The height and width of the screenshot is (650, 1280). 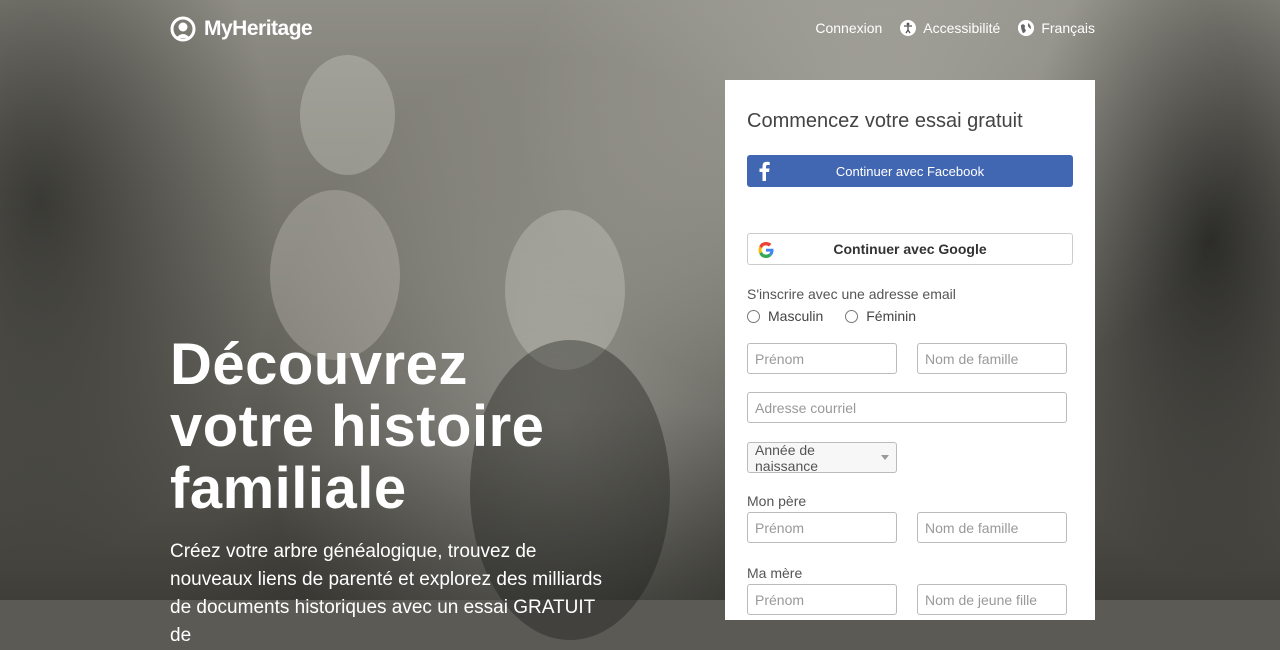 What do you see at coordinates (822, 527) in the screenshot?
I see `father-first-name-input: Prénom` at bounding box center [822, 527].